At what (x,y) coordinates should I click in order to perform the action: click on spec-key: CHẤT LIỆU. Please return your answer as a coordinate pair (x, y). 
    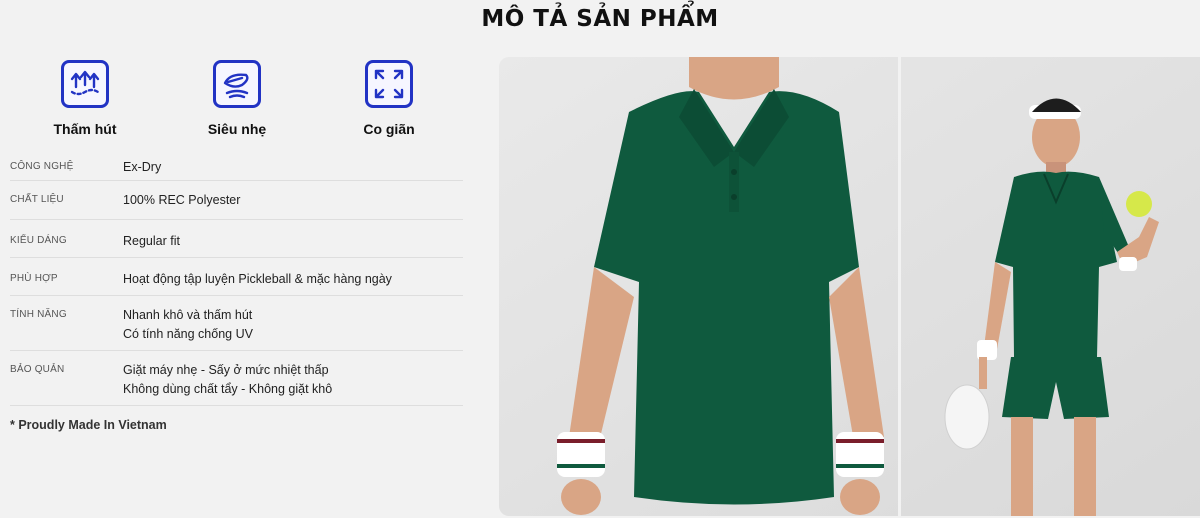
    Looking at the image, I should click on (37, 199).